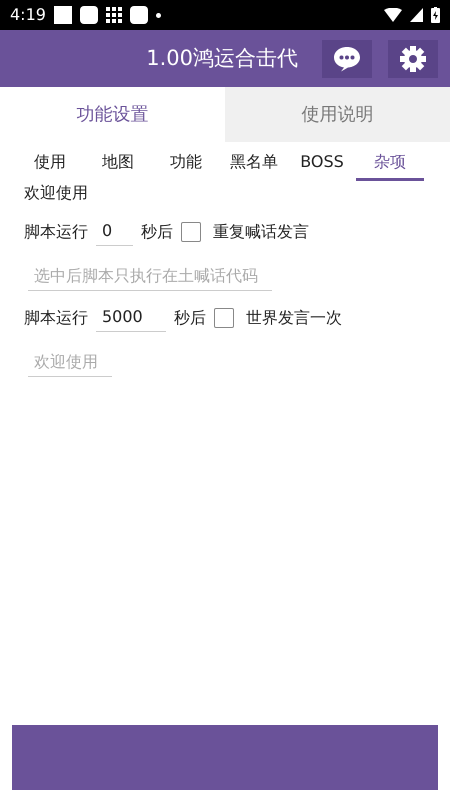 Image resolution: width=450 pixels, height=800 pixels. What do you see at coordinates (50, 165) in the screenshot?
I see `sub-tab: 使用` at bounding box center [50, 165].